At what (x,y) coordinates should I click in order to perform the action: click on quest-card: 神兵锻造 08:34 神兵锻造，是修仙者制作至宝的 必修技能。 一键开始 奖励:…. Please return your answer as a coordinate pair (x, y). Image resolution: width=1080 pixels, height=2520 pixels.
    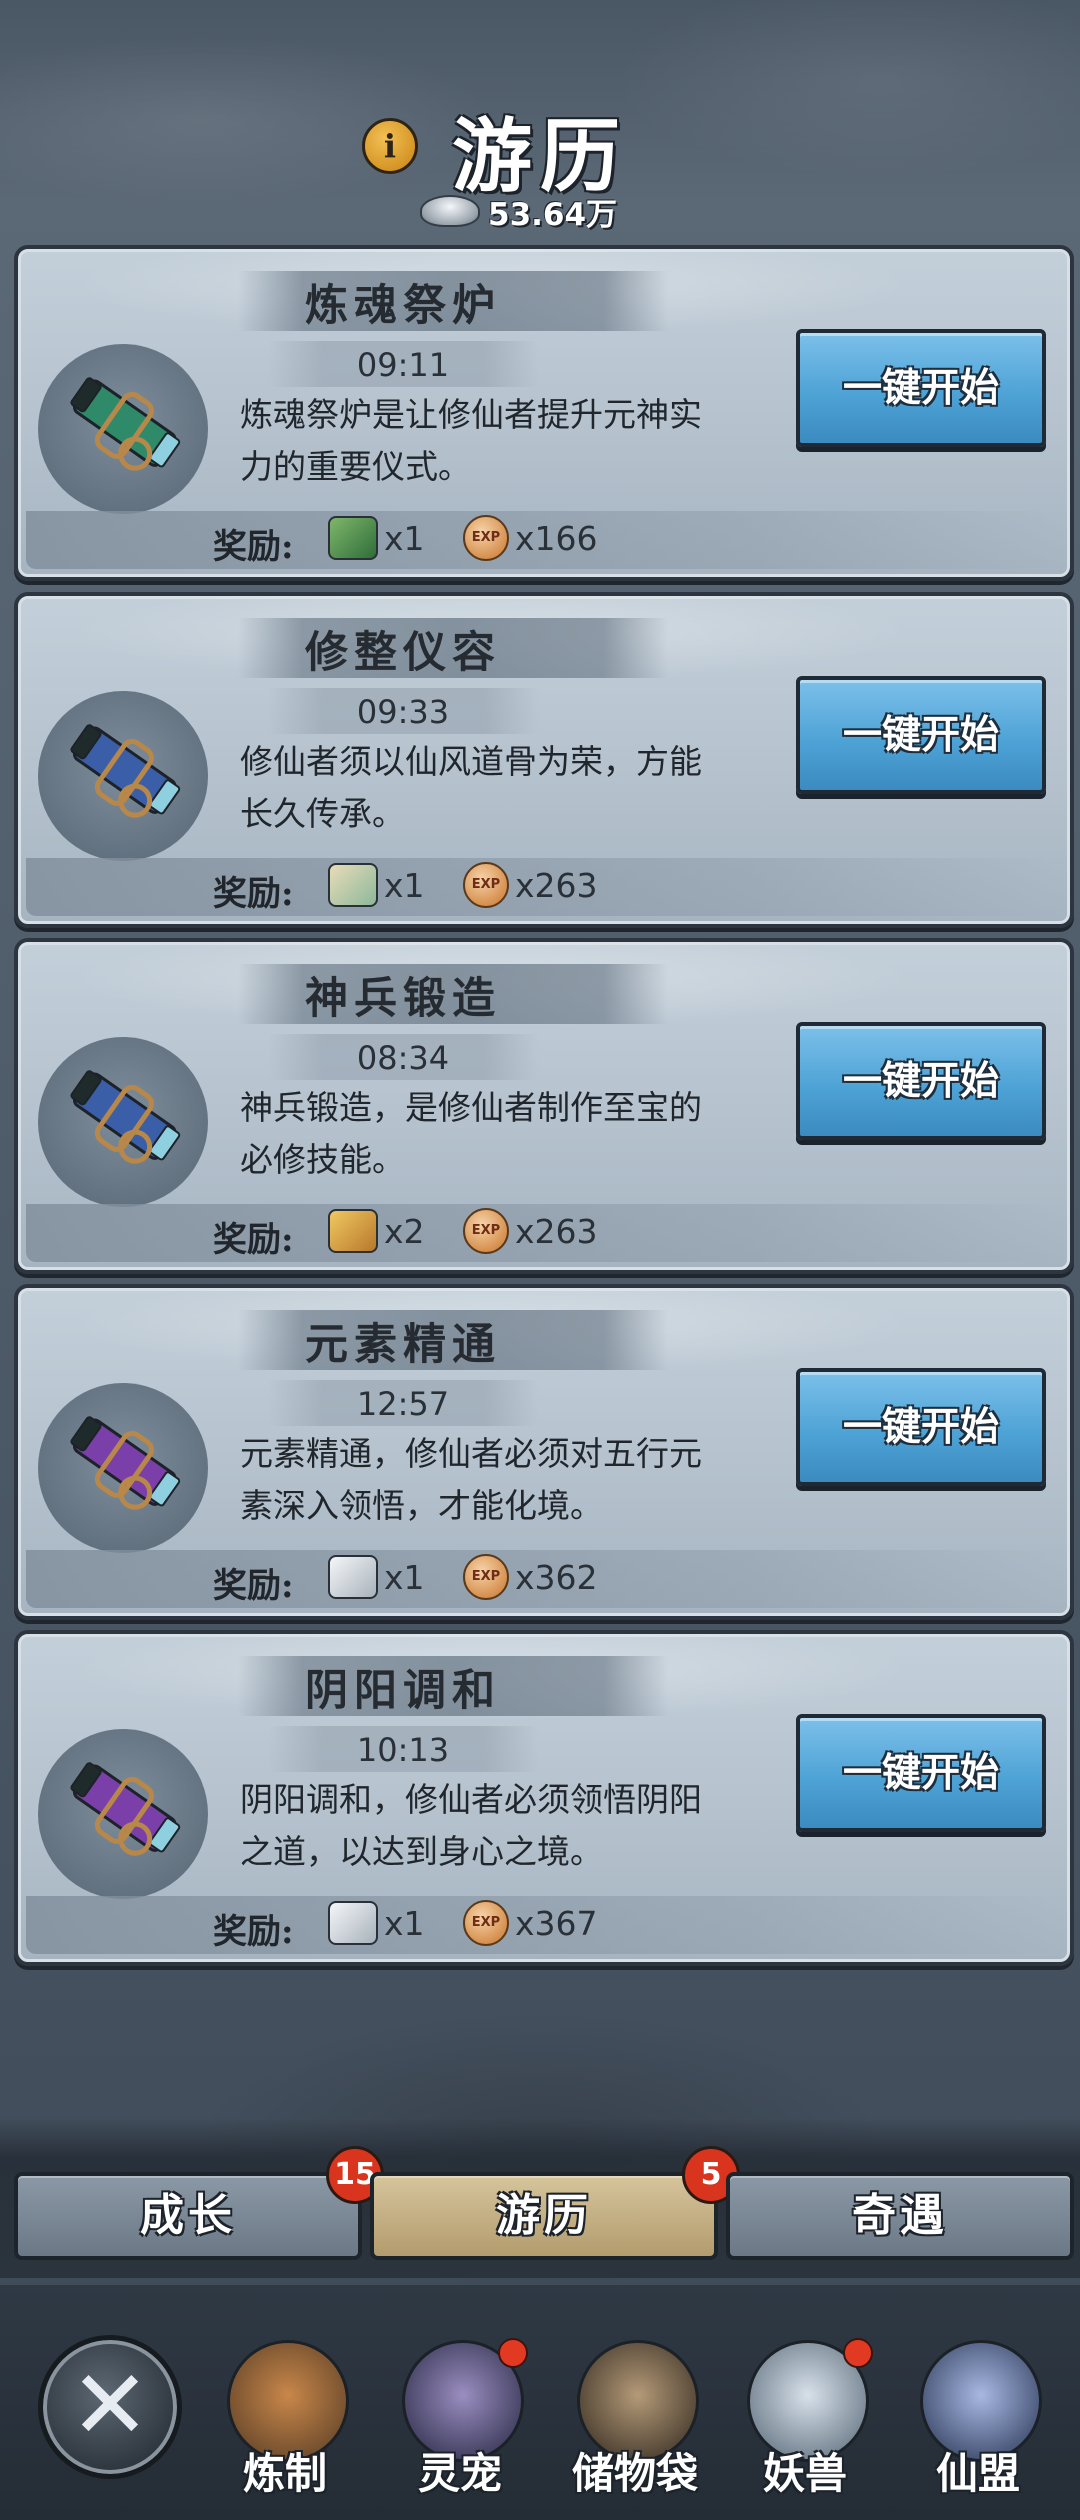
    Looking at the image, I should click on (544, 1106).